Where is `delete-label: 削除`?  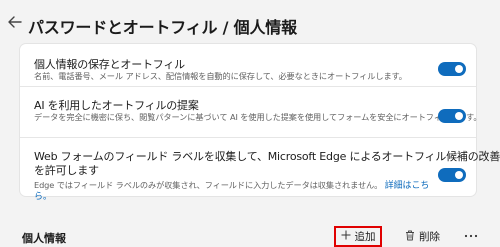
delete-label: 削除 is located at coordinates (429, 237).